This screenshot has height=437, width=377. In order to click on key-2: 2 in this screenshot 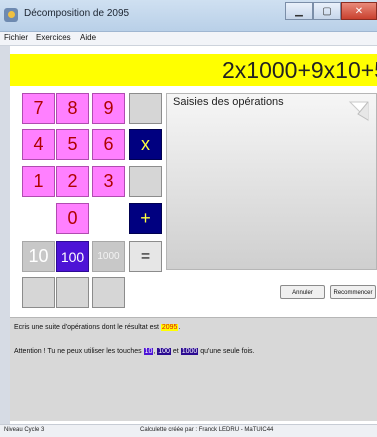, I will do `click(72, 181)`.